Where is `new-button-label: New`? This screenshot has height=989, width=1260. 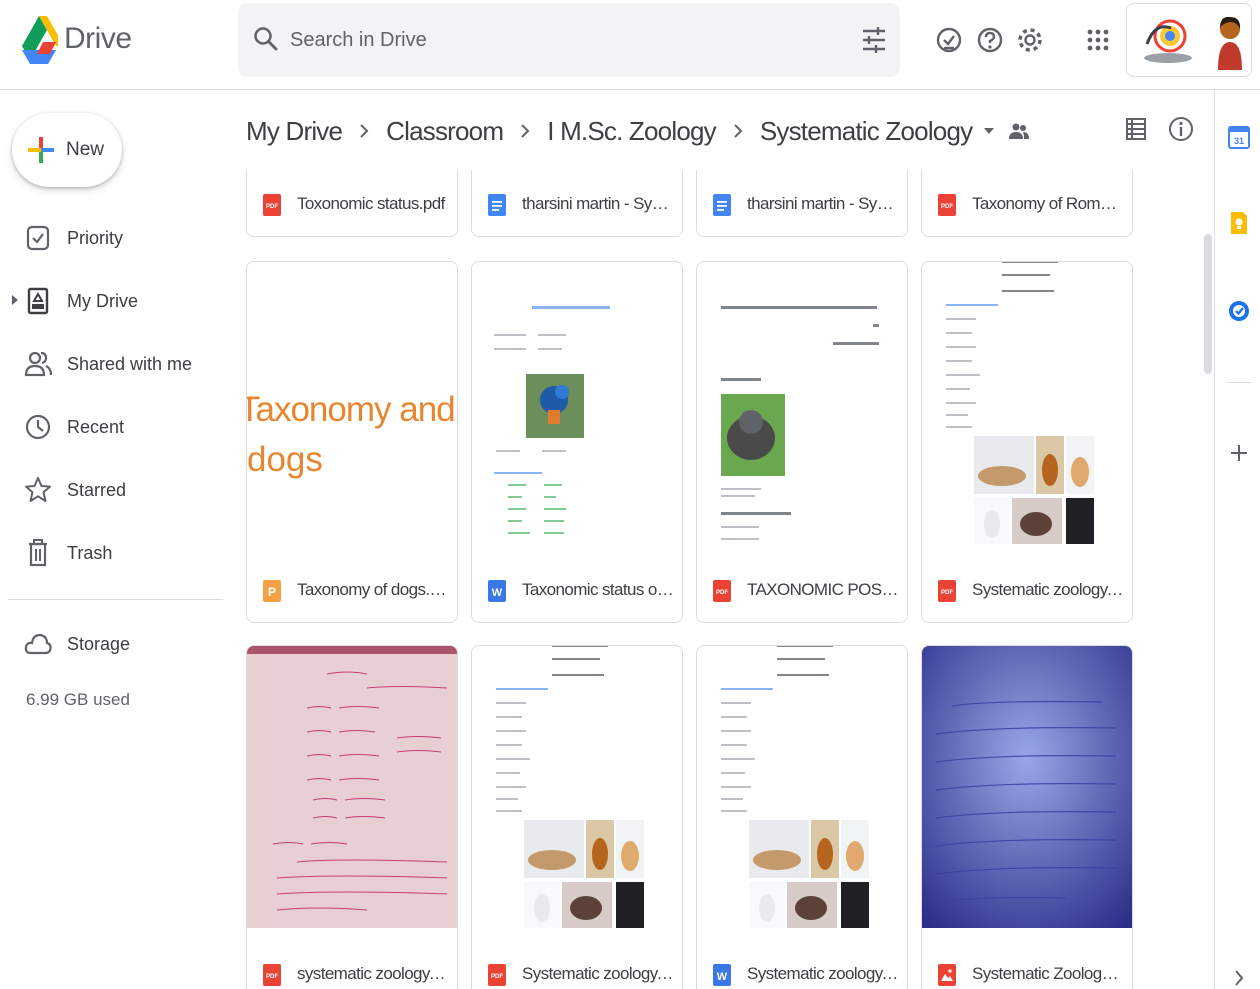 new-button-label: New is located at coordinates (85, 149).